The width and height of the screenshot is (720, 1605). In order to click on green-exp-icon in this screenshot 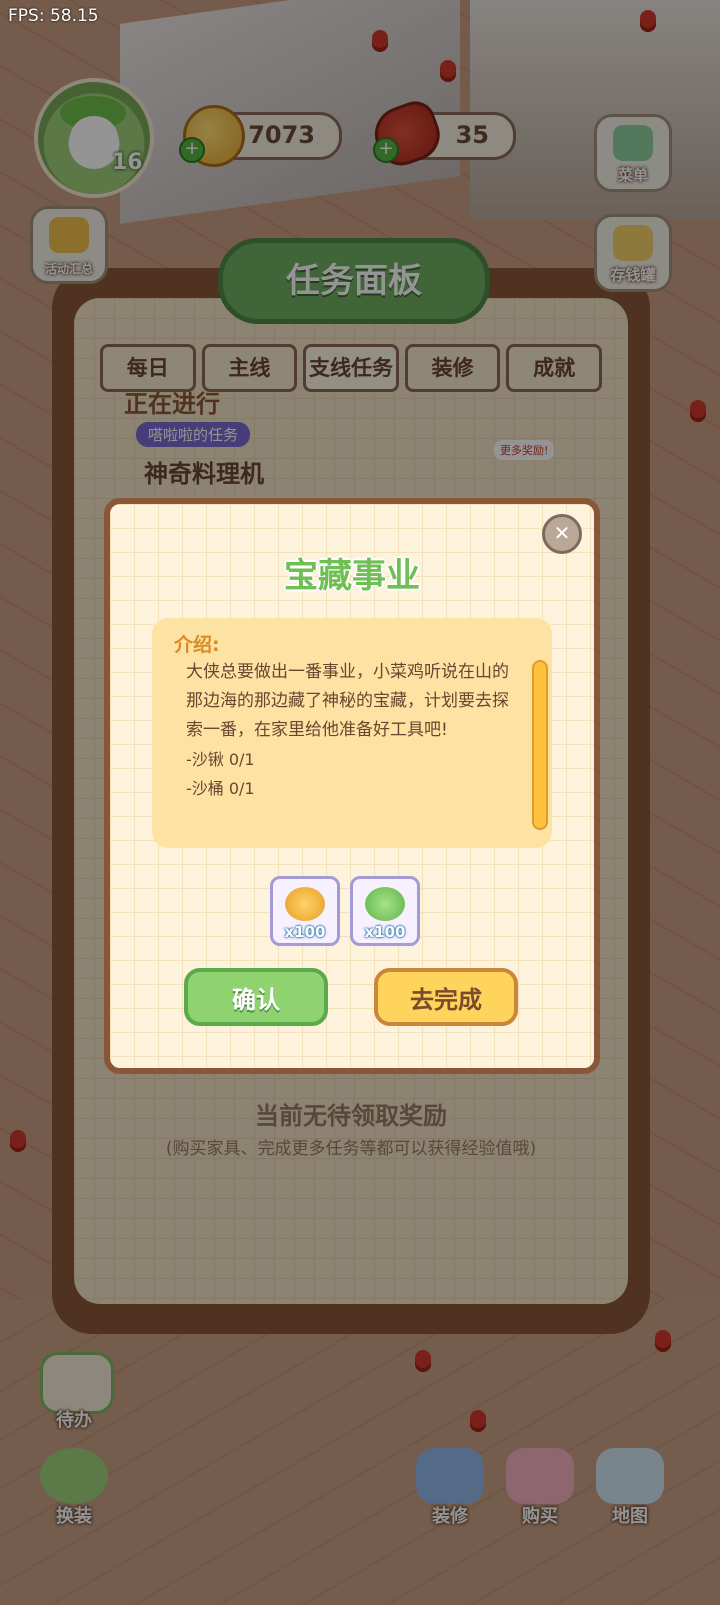, I will do `click(385, 904)`.